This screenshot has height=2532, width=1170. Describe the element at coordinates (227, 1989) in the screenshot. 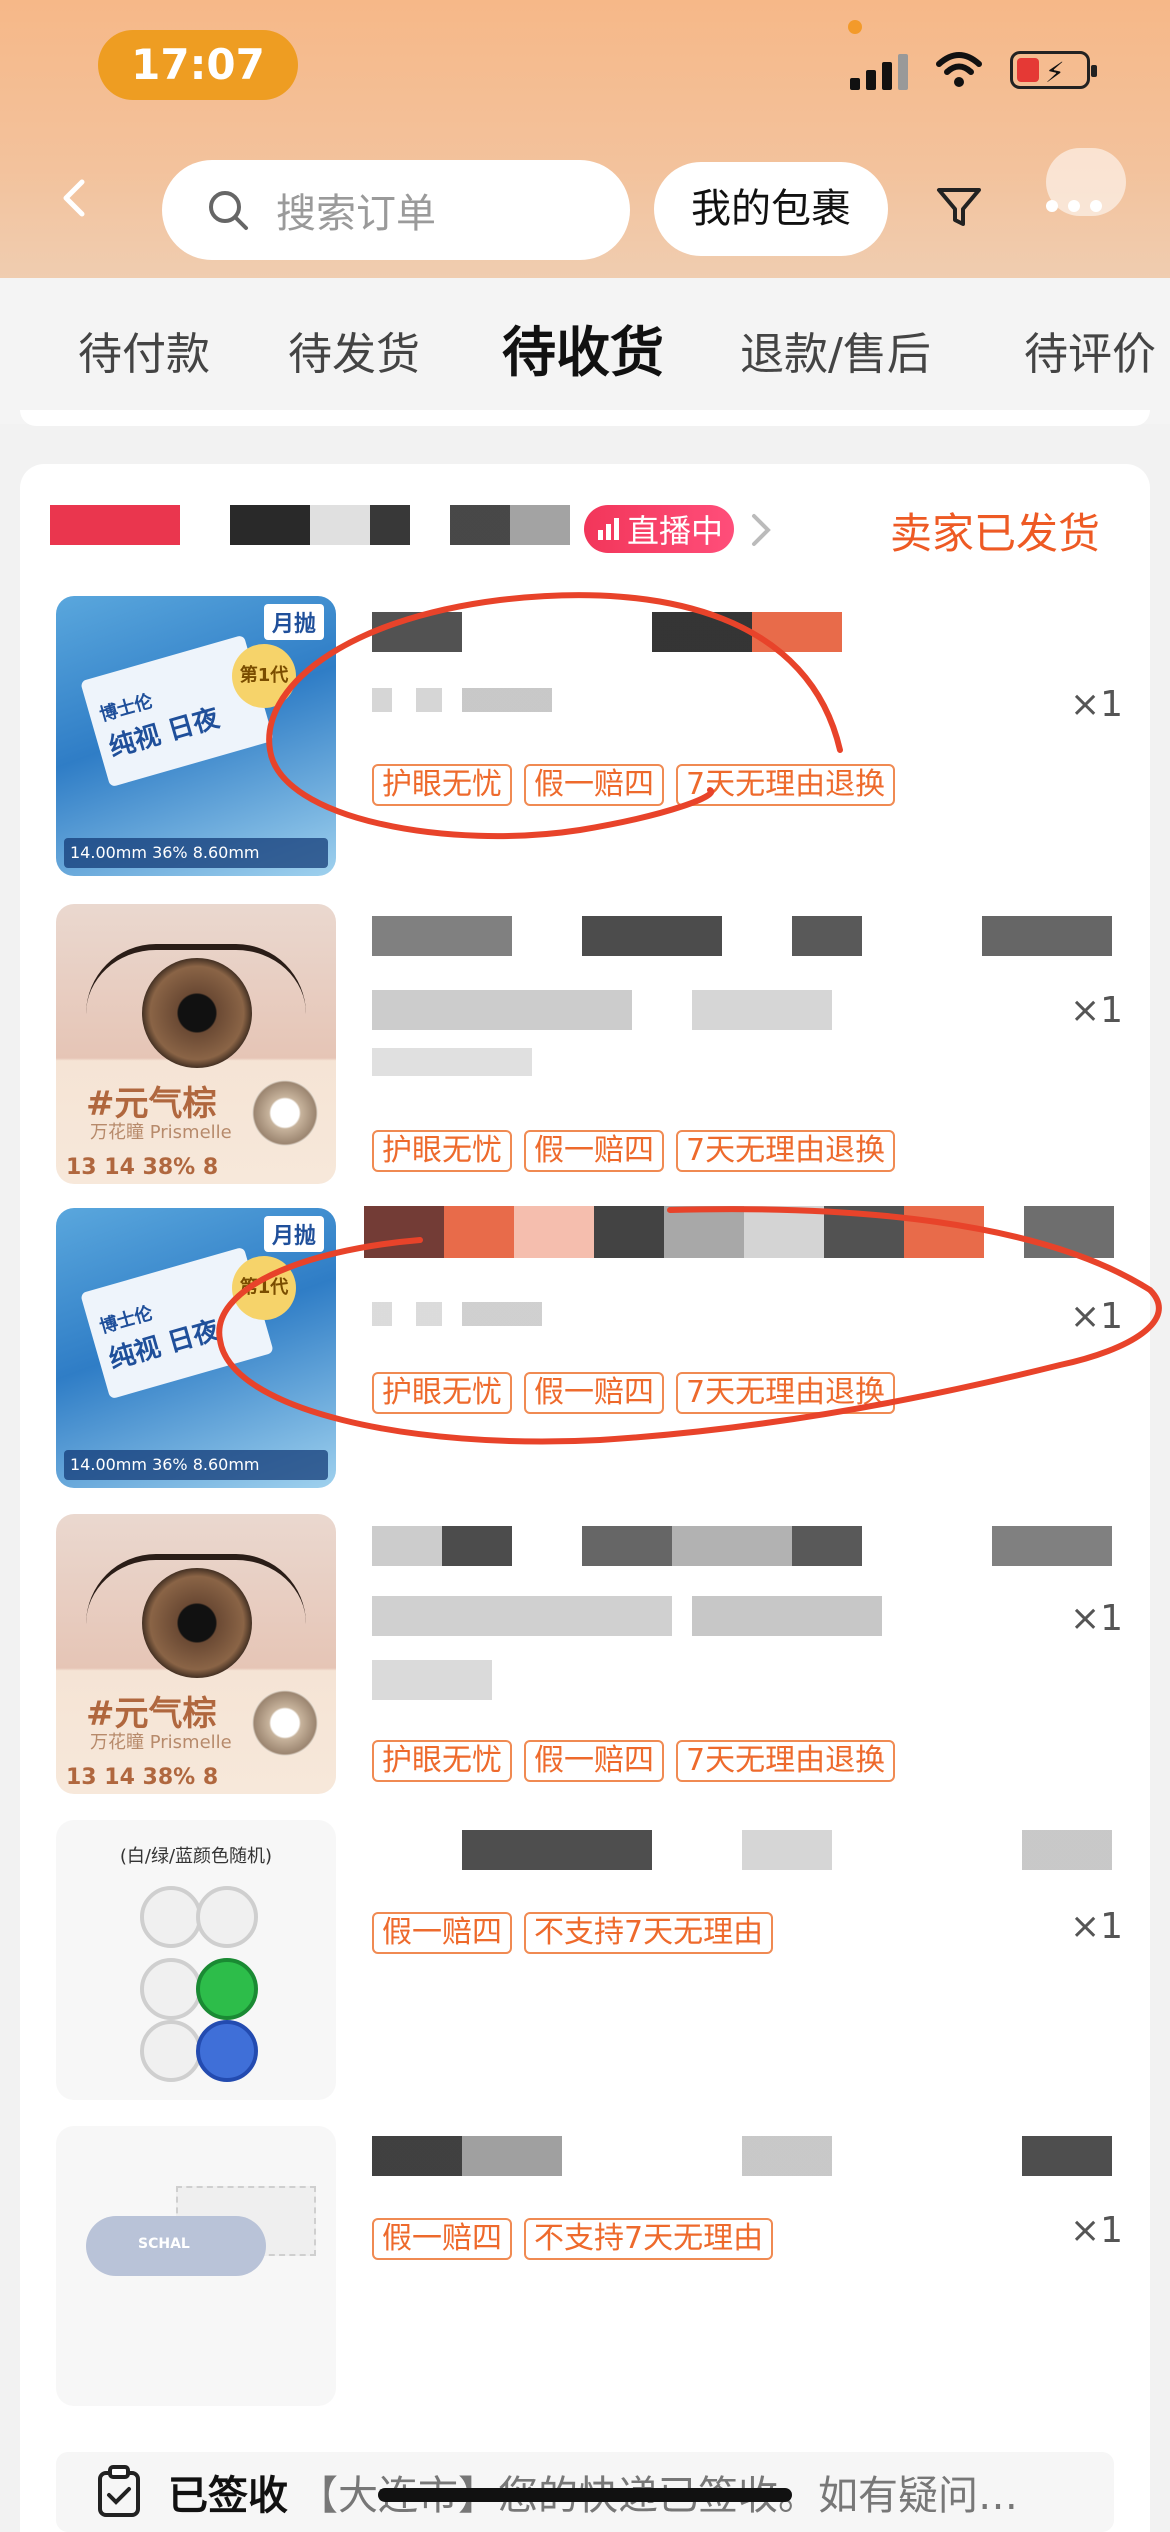

I see `lens-case-green` at that location.